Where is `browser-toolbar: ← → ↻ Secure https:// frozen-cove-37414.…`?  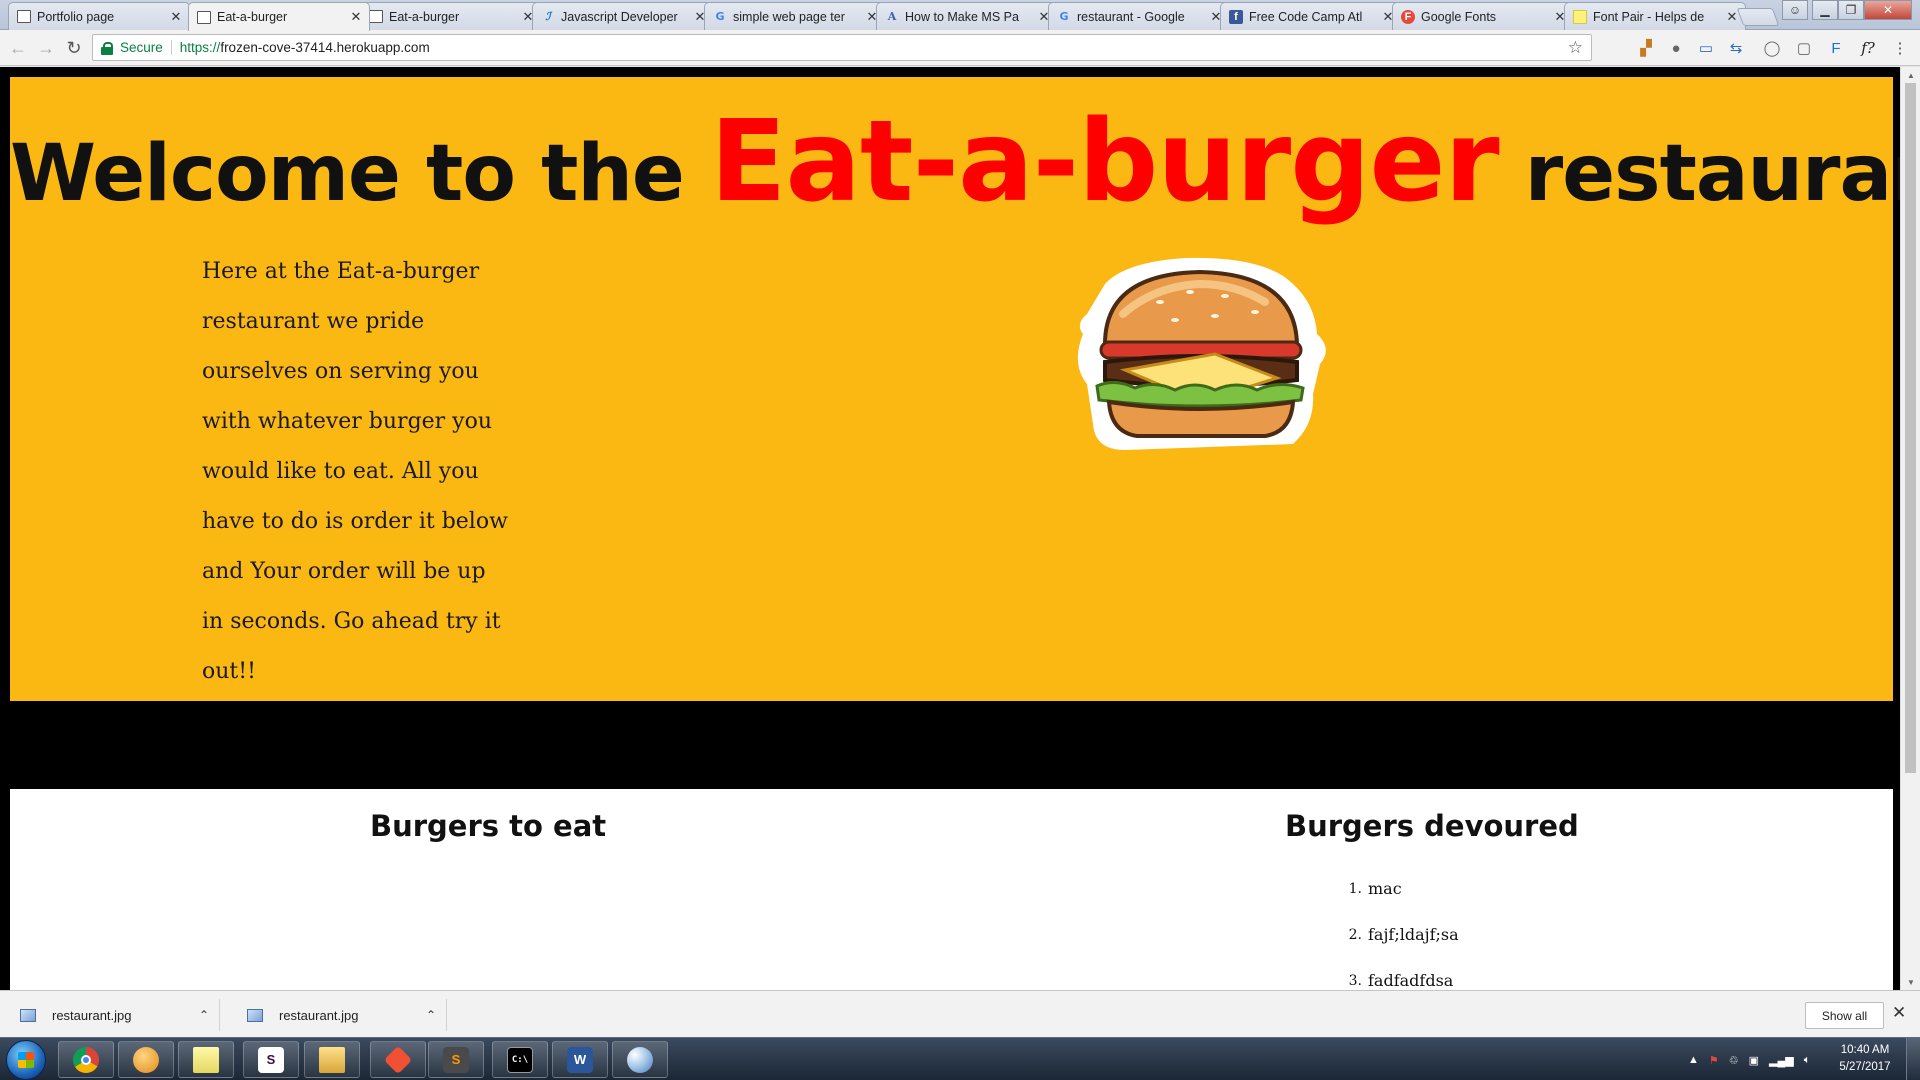
browser-toolbar: ← → ↻ Secure https:// frozen-cove-37414.… is located at coordinates (960, 48).